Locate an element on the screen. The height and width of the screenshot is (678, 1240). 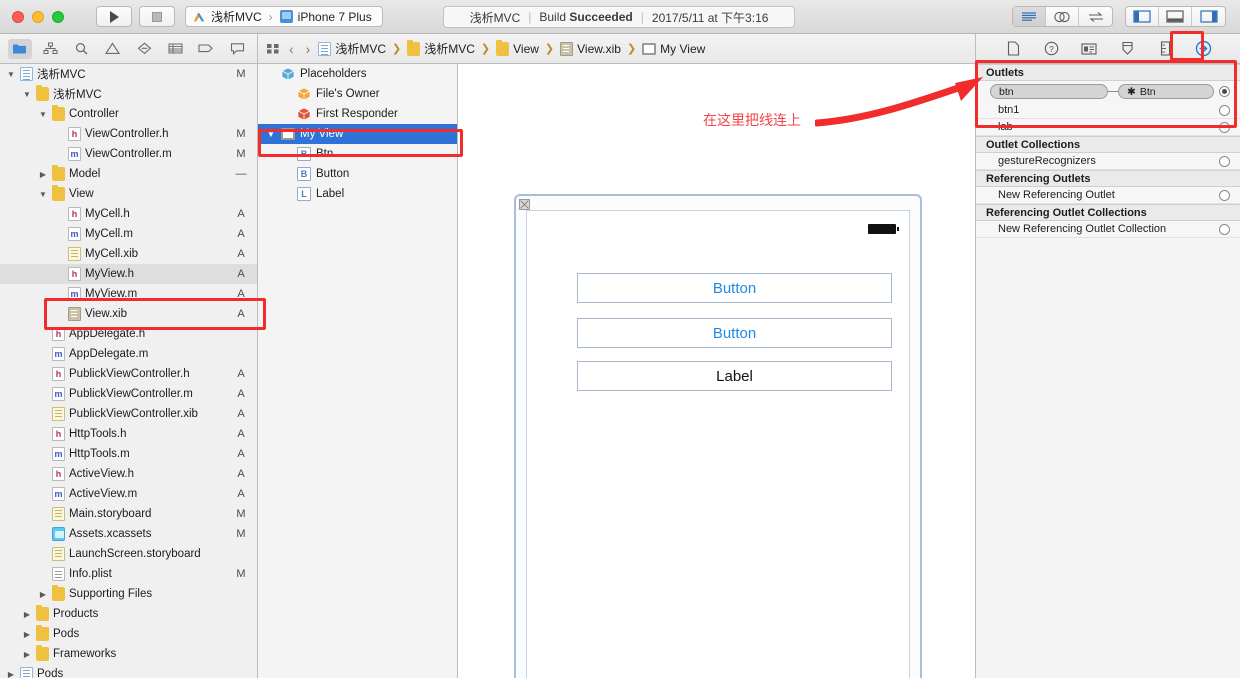
inspector-connection-row: New Referencing Outlet is located at coordinates (1108, 195).